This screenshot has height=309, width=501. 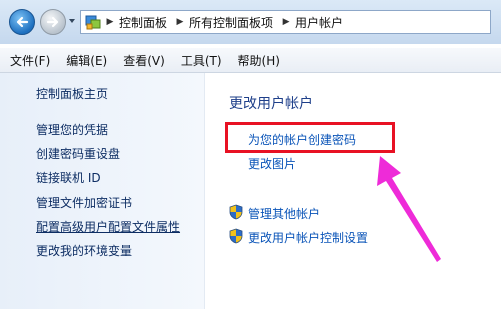 I want to click on change-picture-link: 更改图片, so click(x=272, y=163).